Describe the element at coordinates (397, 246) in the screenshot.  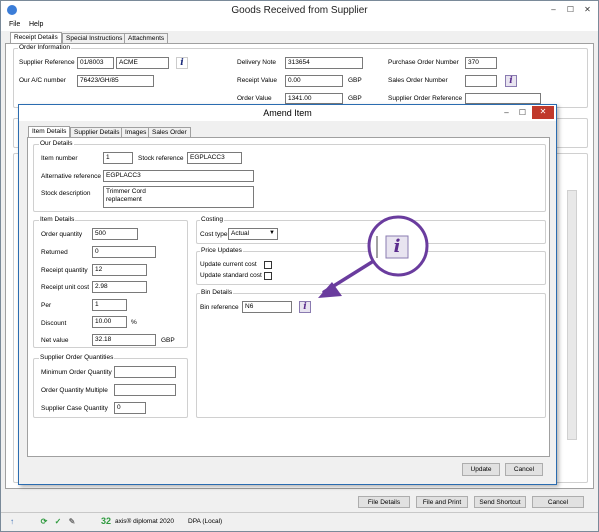
I see `callout-info-icon: i` at that location.